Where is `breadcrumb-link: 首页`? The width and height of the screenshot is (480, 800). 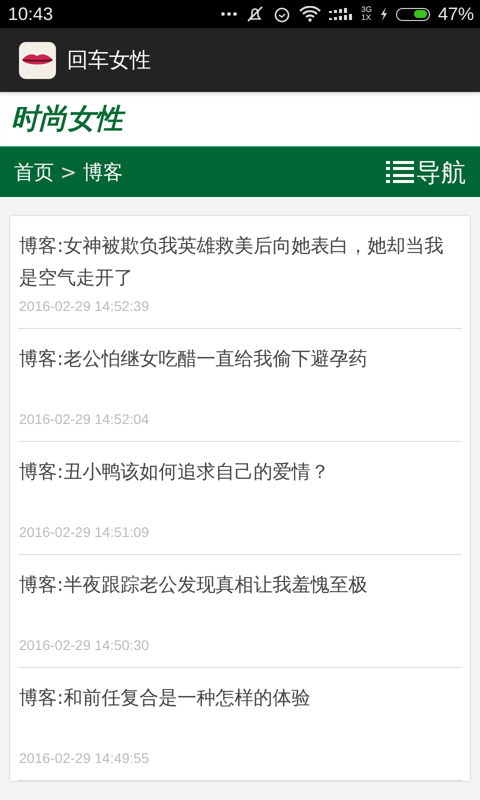
breadcrumb-link: 首页 is located at coordinates (34, 172).